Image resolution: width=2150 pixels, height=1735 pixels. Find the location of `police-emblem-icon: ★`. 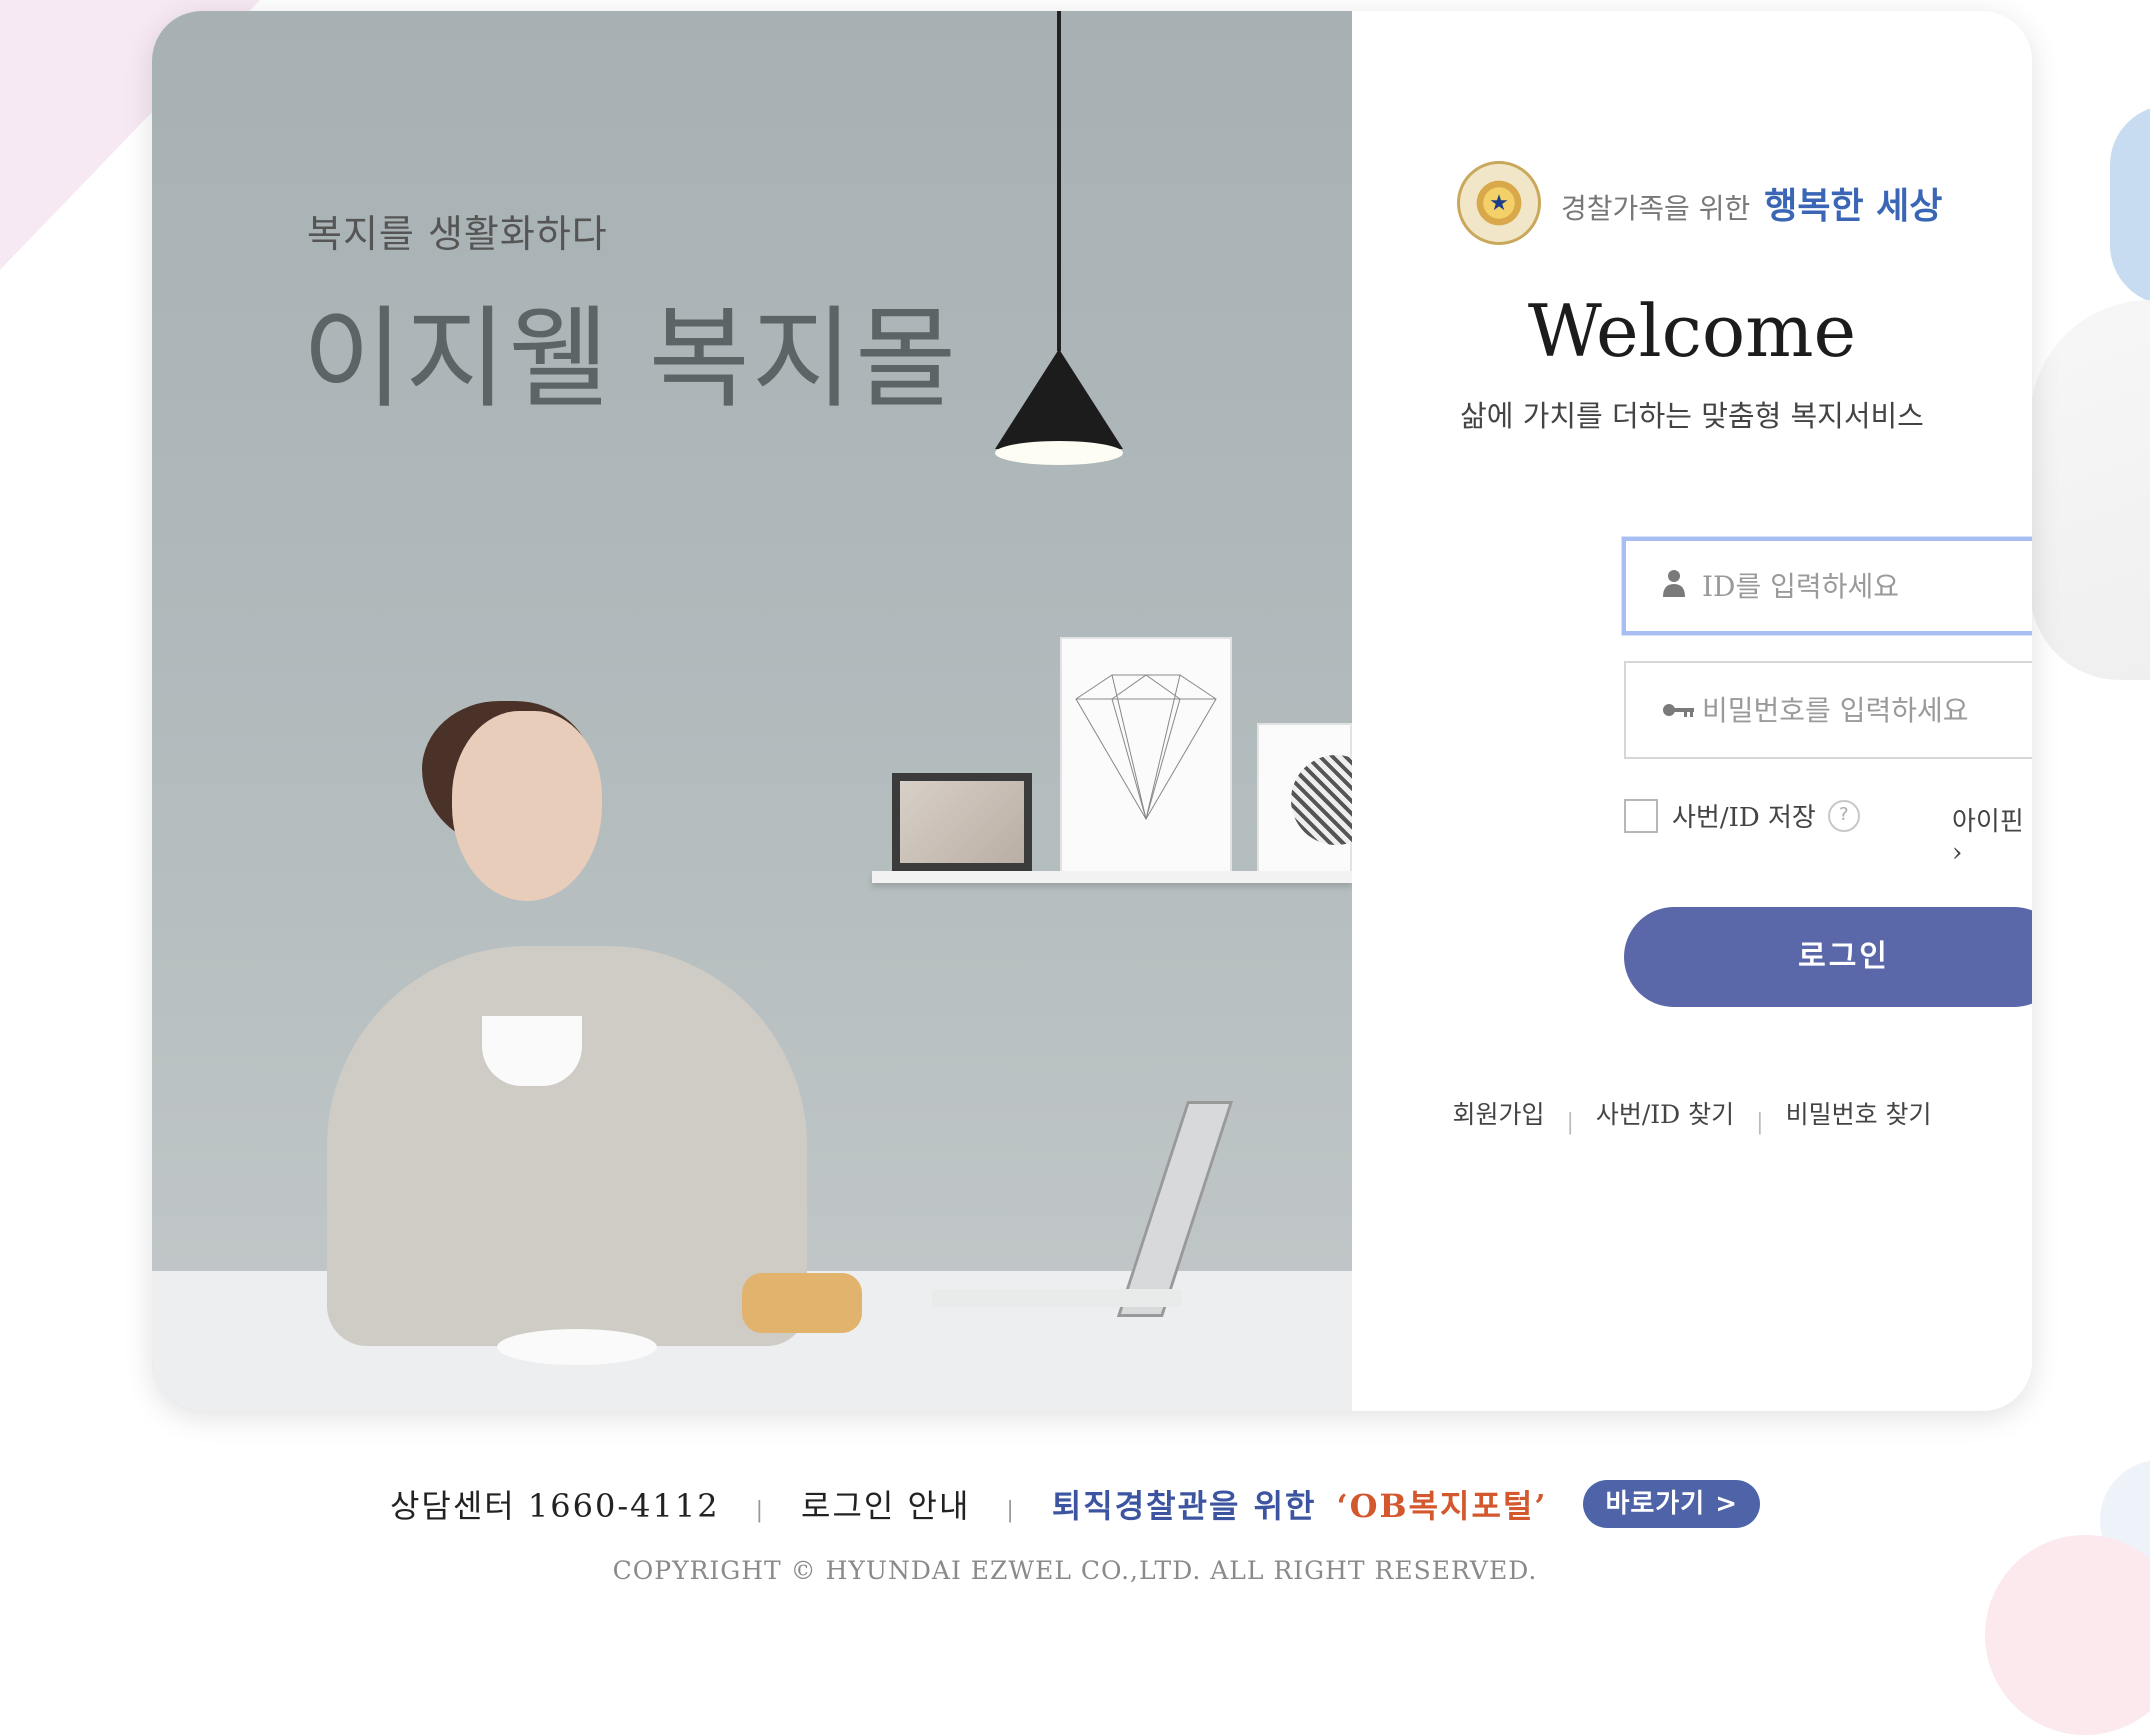

police-emblem-icon: ★ is located at coordinates (1499, 203).